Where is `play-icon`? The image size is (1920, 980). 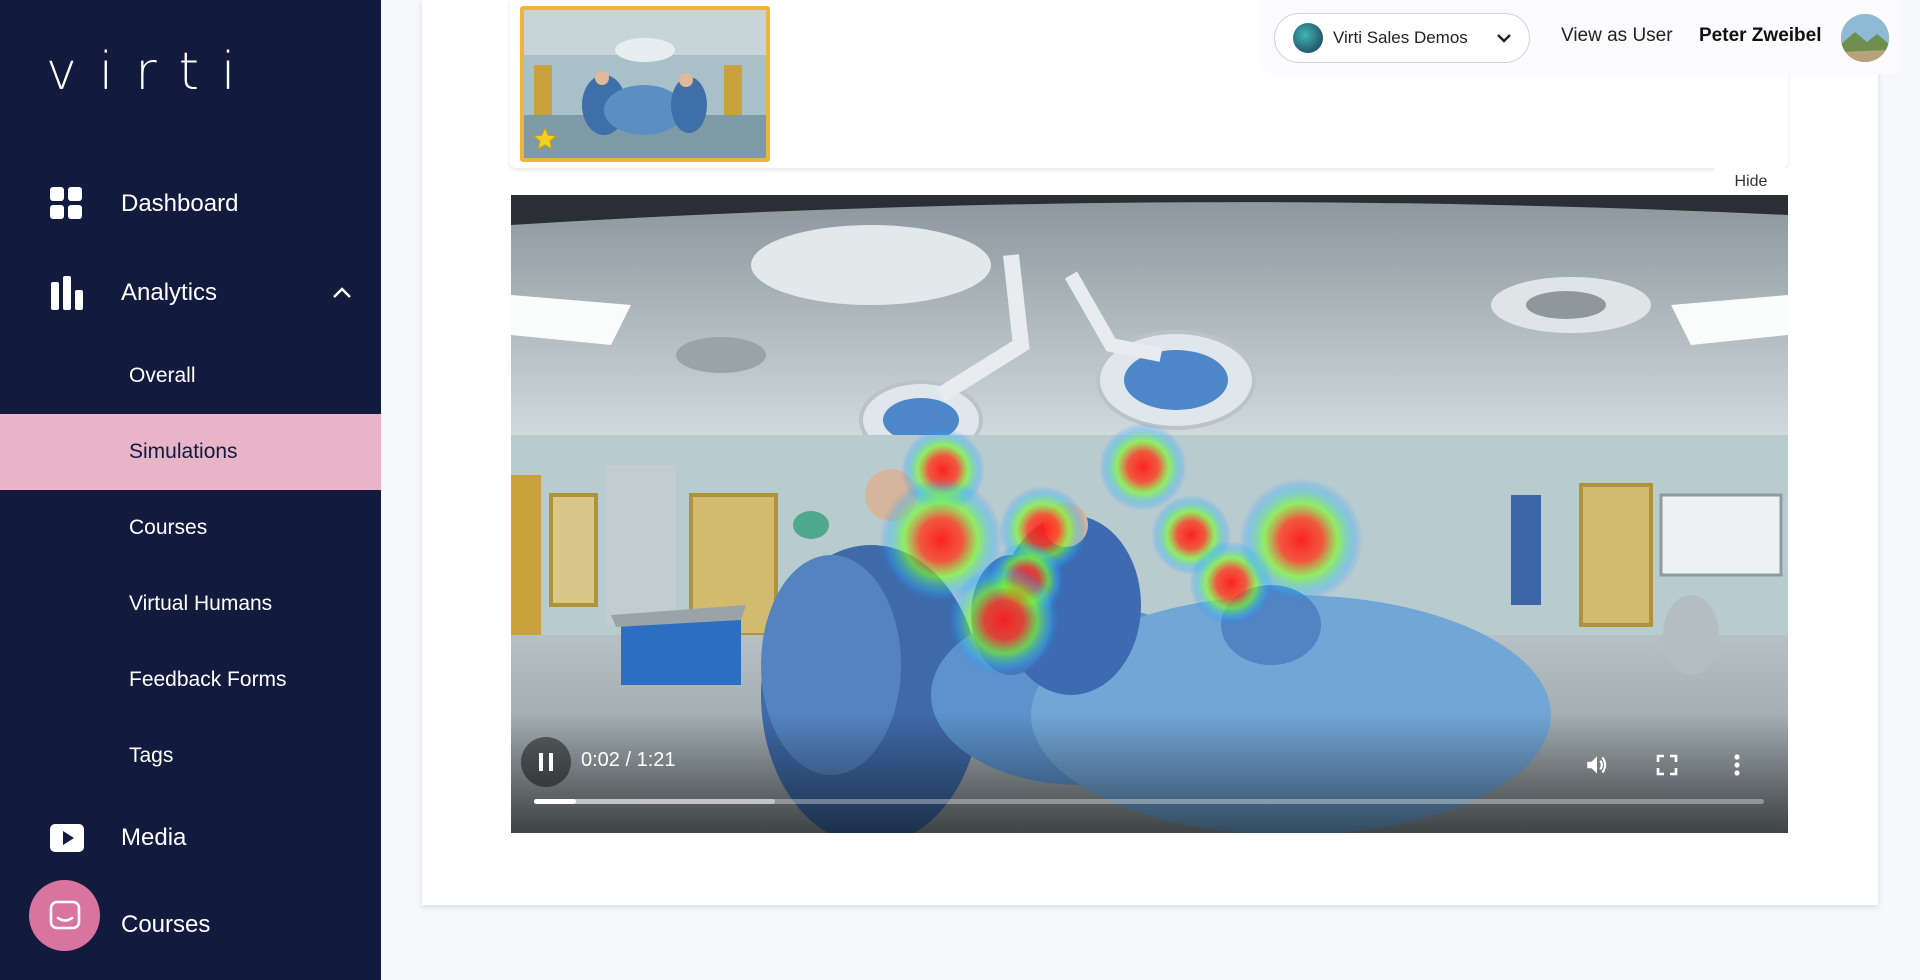
play-icon is located at coordinates (67, 838).